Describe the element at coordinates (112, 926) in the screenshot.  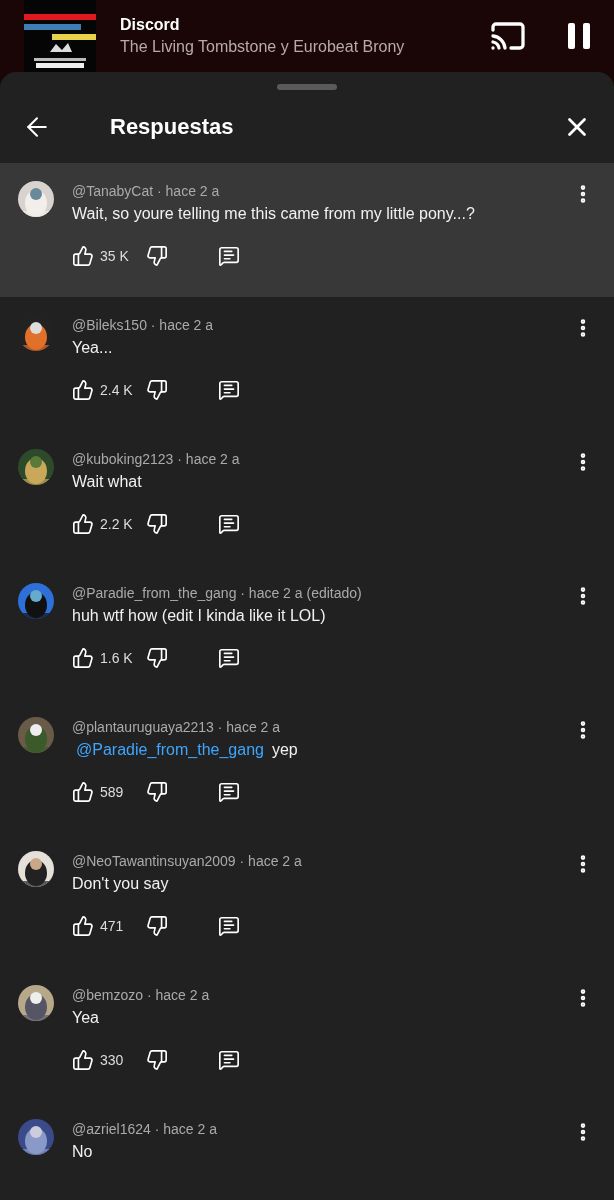
I see `like-count: 471` at that location.